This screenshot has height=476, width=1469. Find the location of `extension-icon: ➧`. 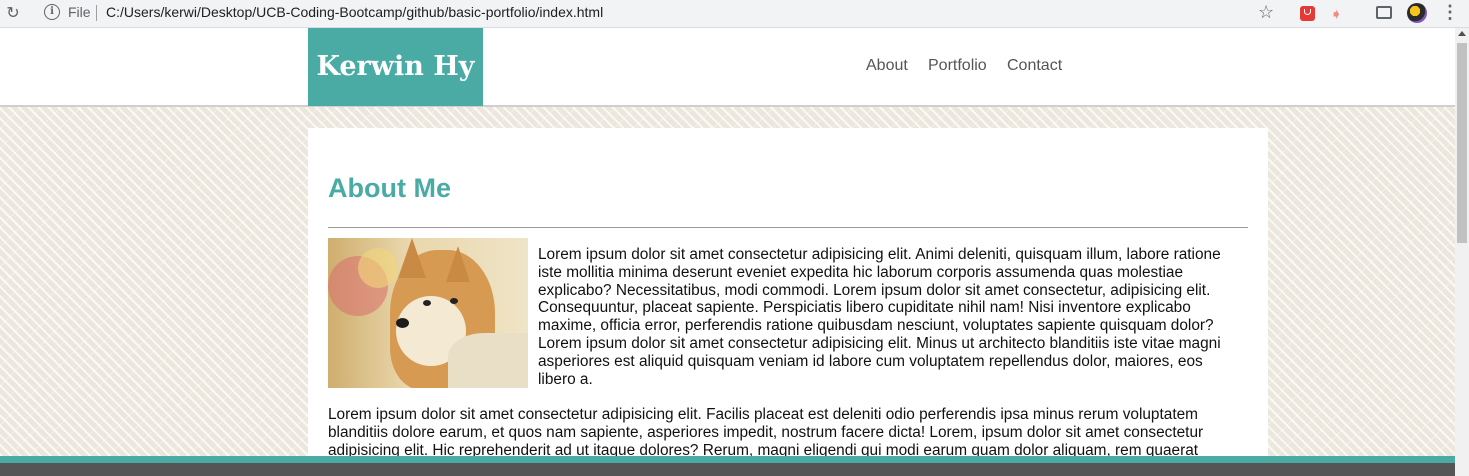

extension-icon: ➧ is located at coordinates (1336, 14).